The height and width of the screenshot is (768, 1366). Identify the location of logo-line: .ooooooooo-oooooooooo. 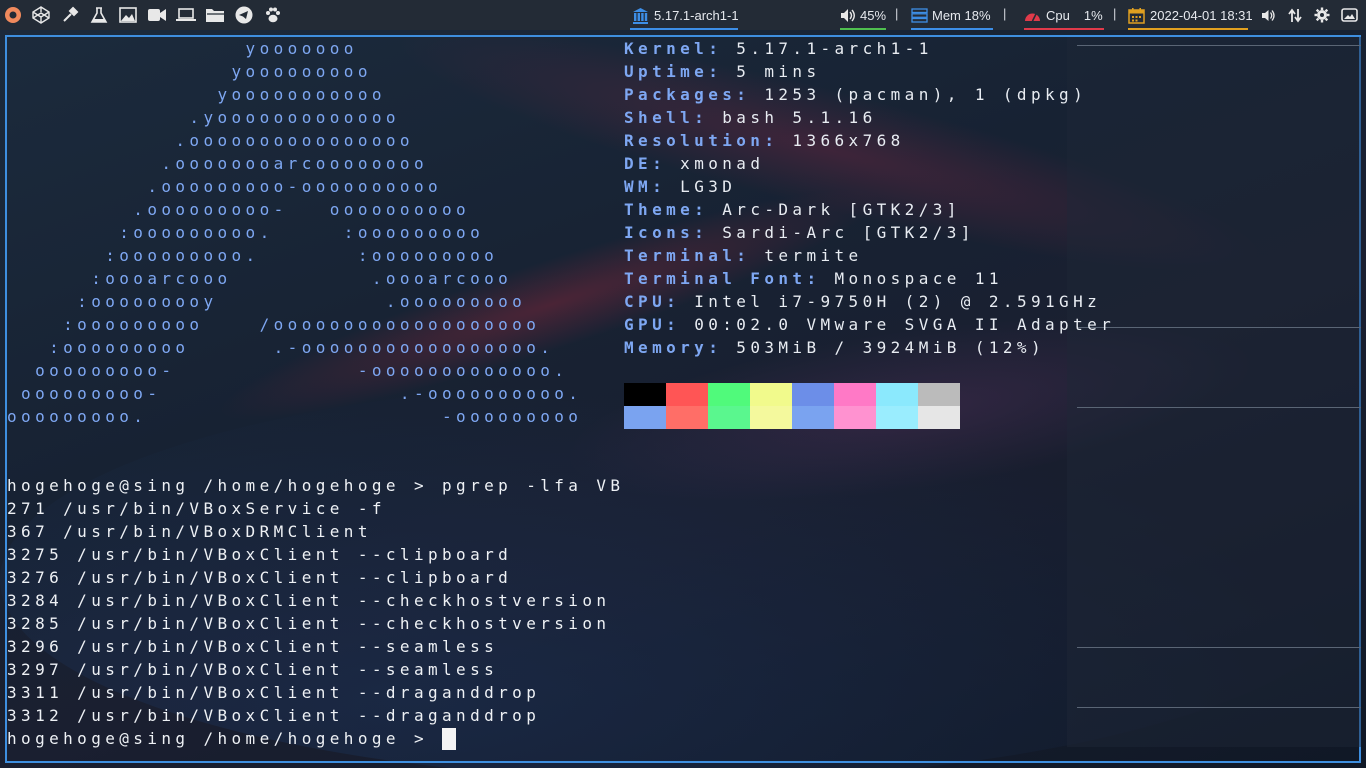
(225, 186).